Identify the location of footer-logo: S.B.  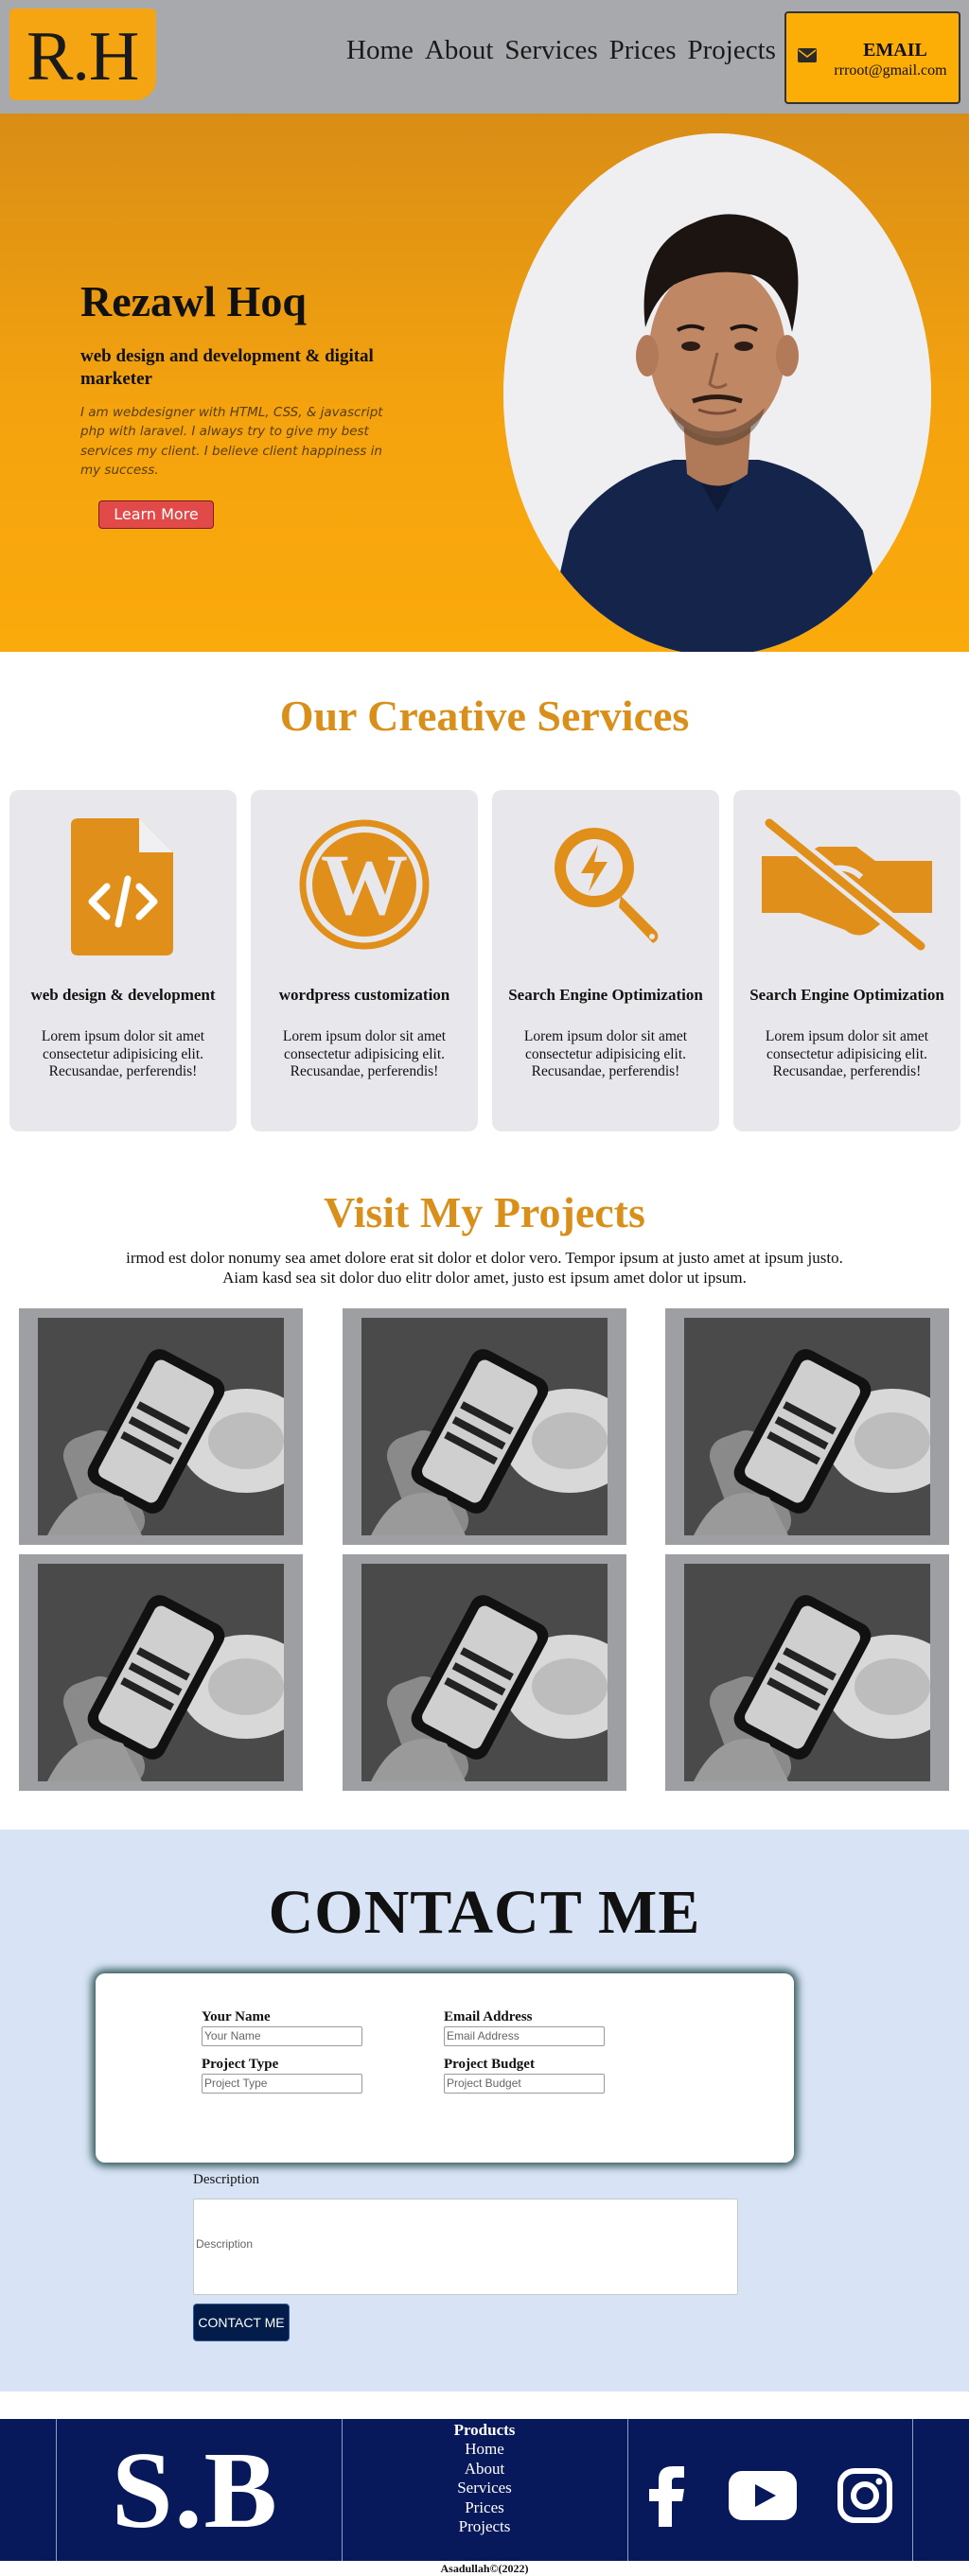
(195, 2490).